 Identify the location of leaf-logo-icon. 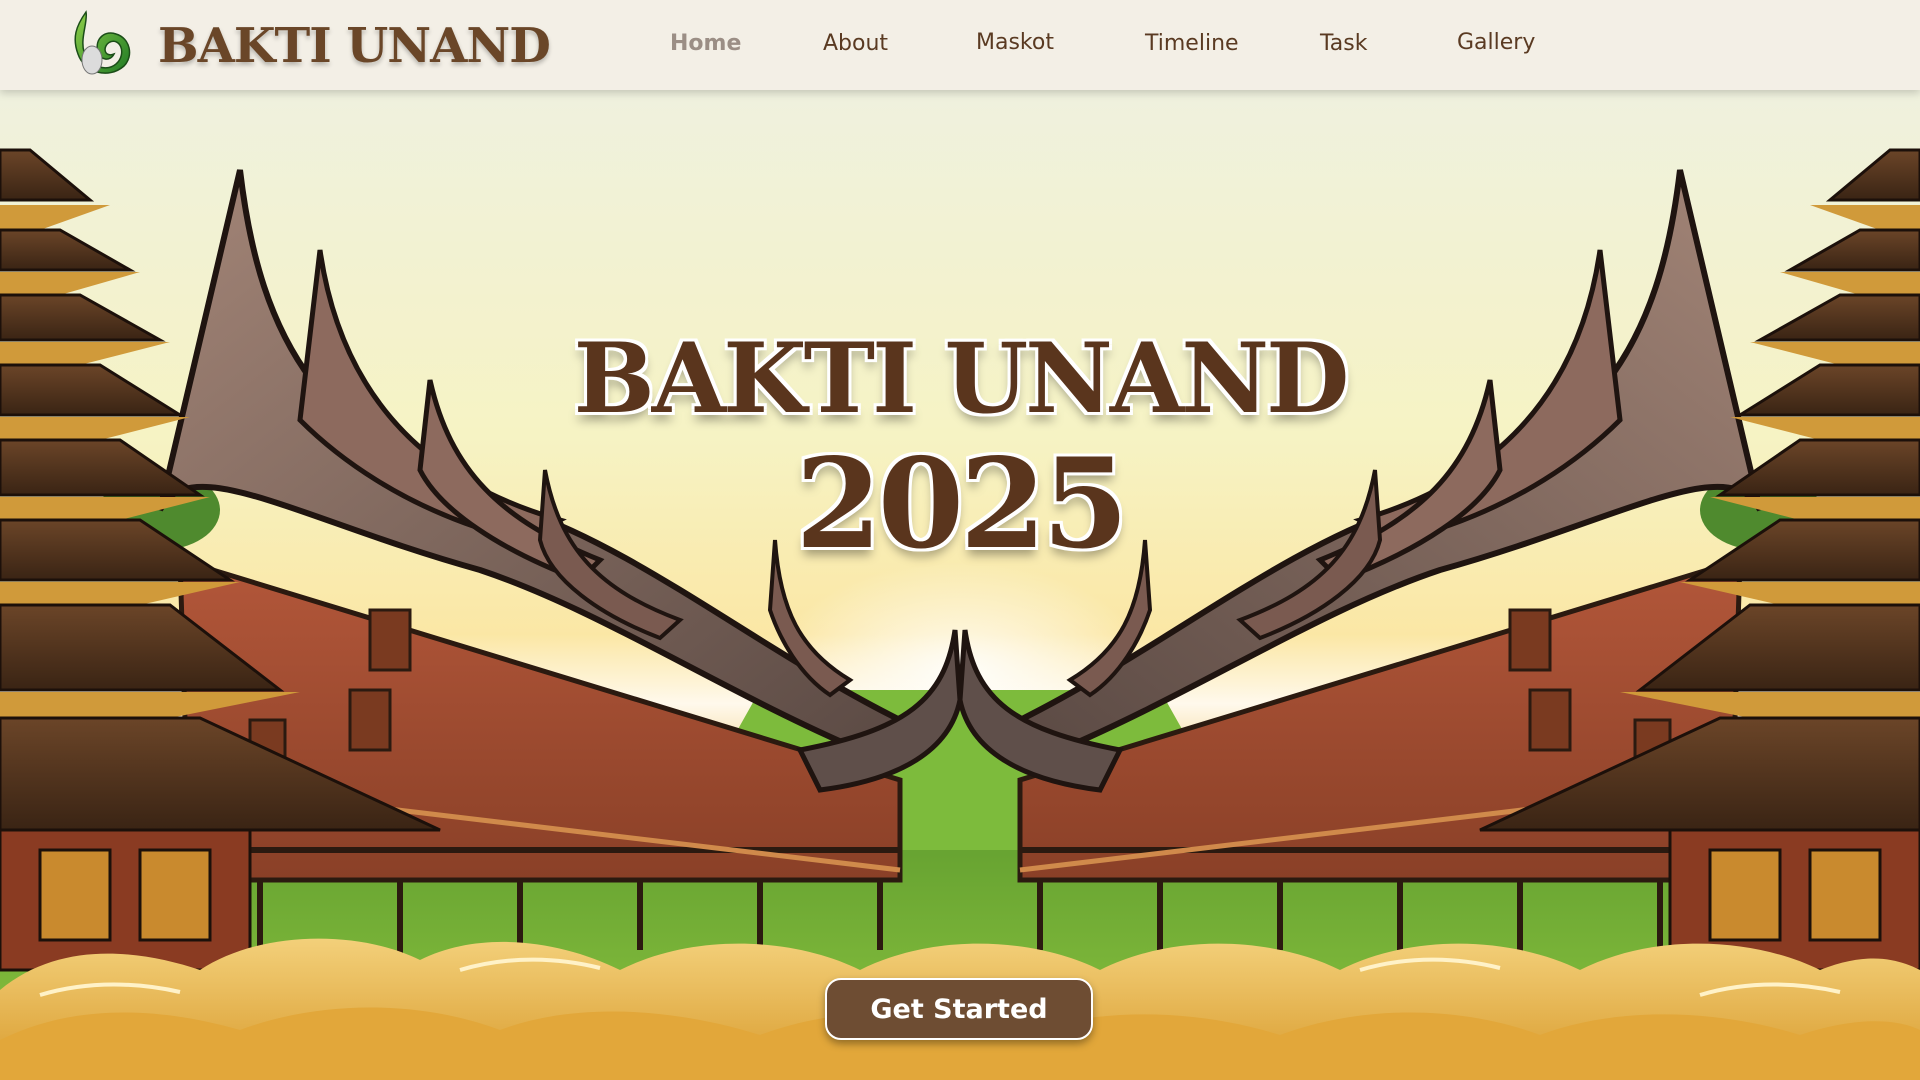
(102, 46).